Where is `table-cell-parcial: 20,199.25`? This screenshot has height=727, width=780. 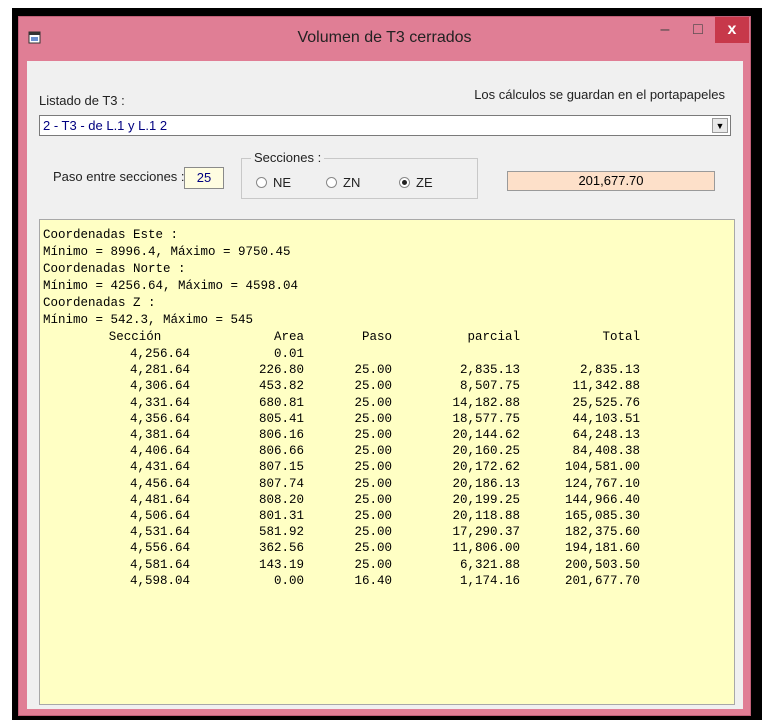 table-cell-parcial: 20,199.25 is located at coordinates (486, 499).